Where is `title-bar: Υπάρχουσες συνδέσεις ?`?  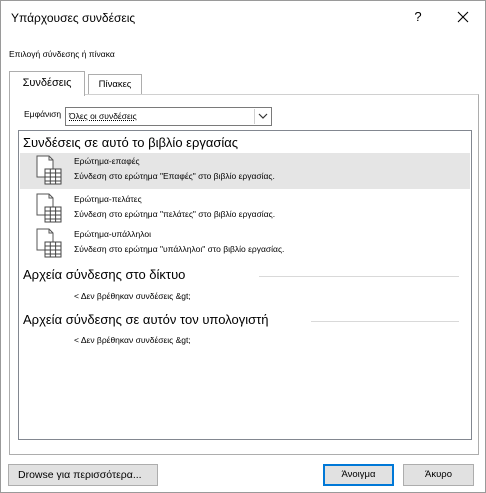 title-bar: Υπάρχουσες συνδέσεις ? is located at coordinates (243, 18).